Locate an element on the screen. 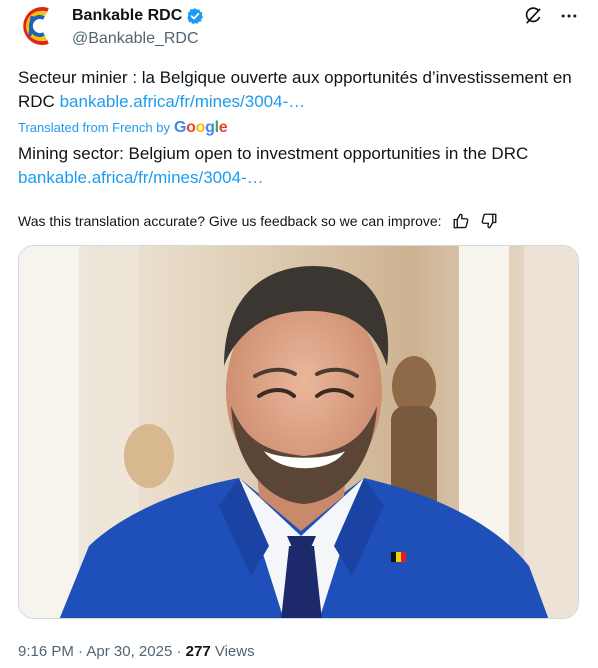 This screenshot has height=668, width=598. author-block: Bankable RDC @Bankable_RDC is located at coordinates (138, 27).